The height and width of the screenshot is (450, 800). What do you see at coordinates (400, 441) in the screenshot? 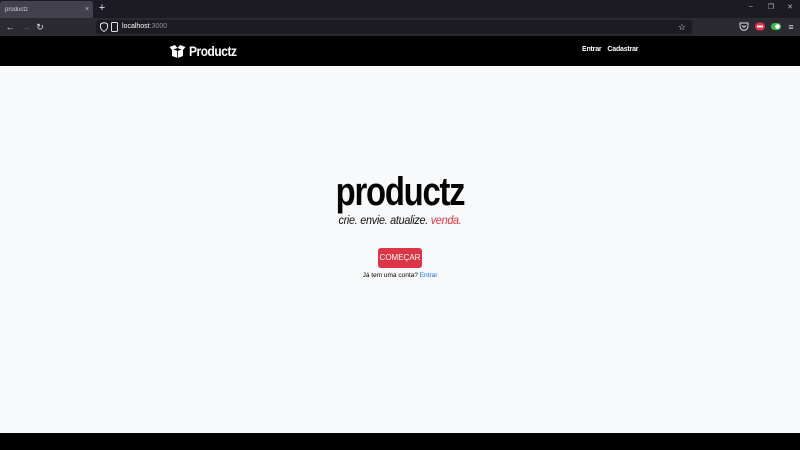
I see `site-footer` at bounding box center [400, 441].